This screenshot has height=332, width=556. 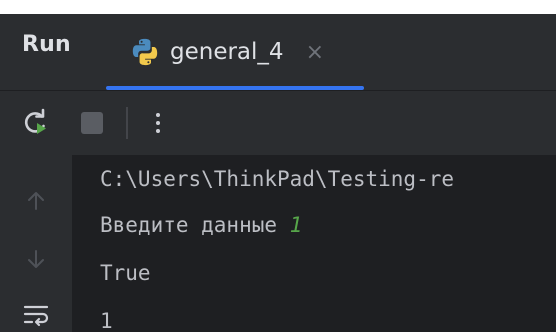 I want to click on console-line-result: True, so click(x=125, y=273).